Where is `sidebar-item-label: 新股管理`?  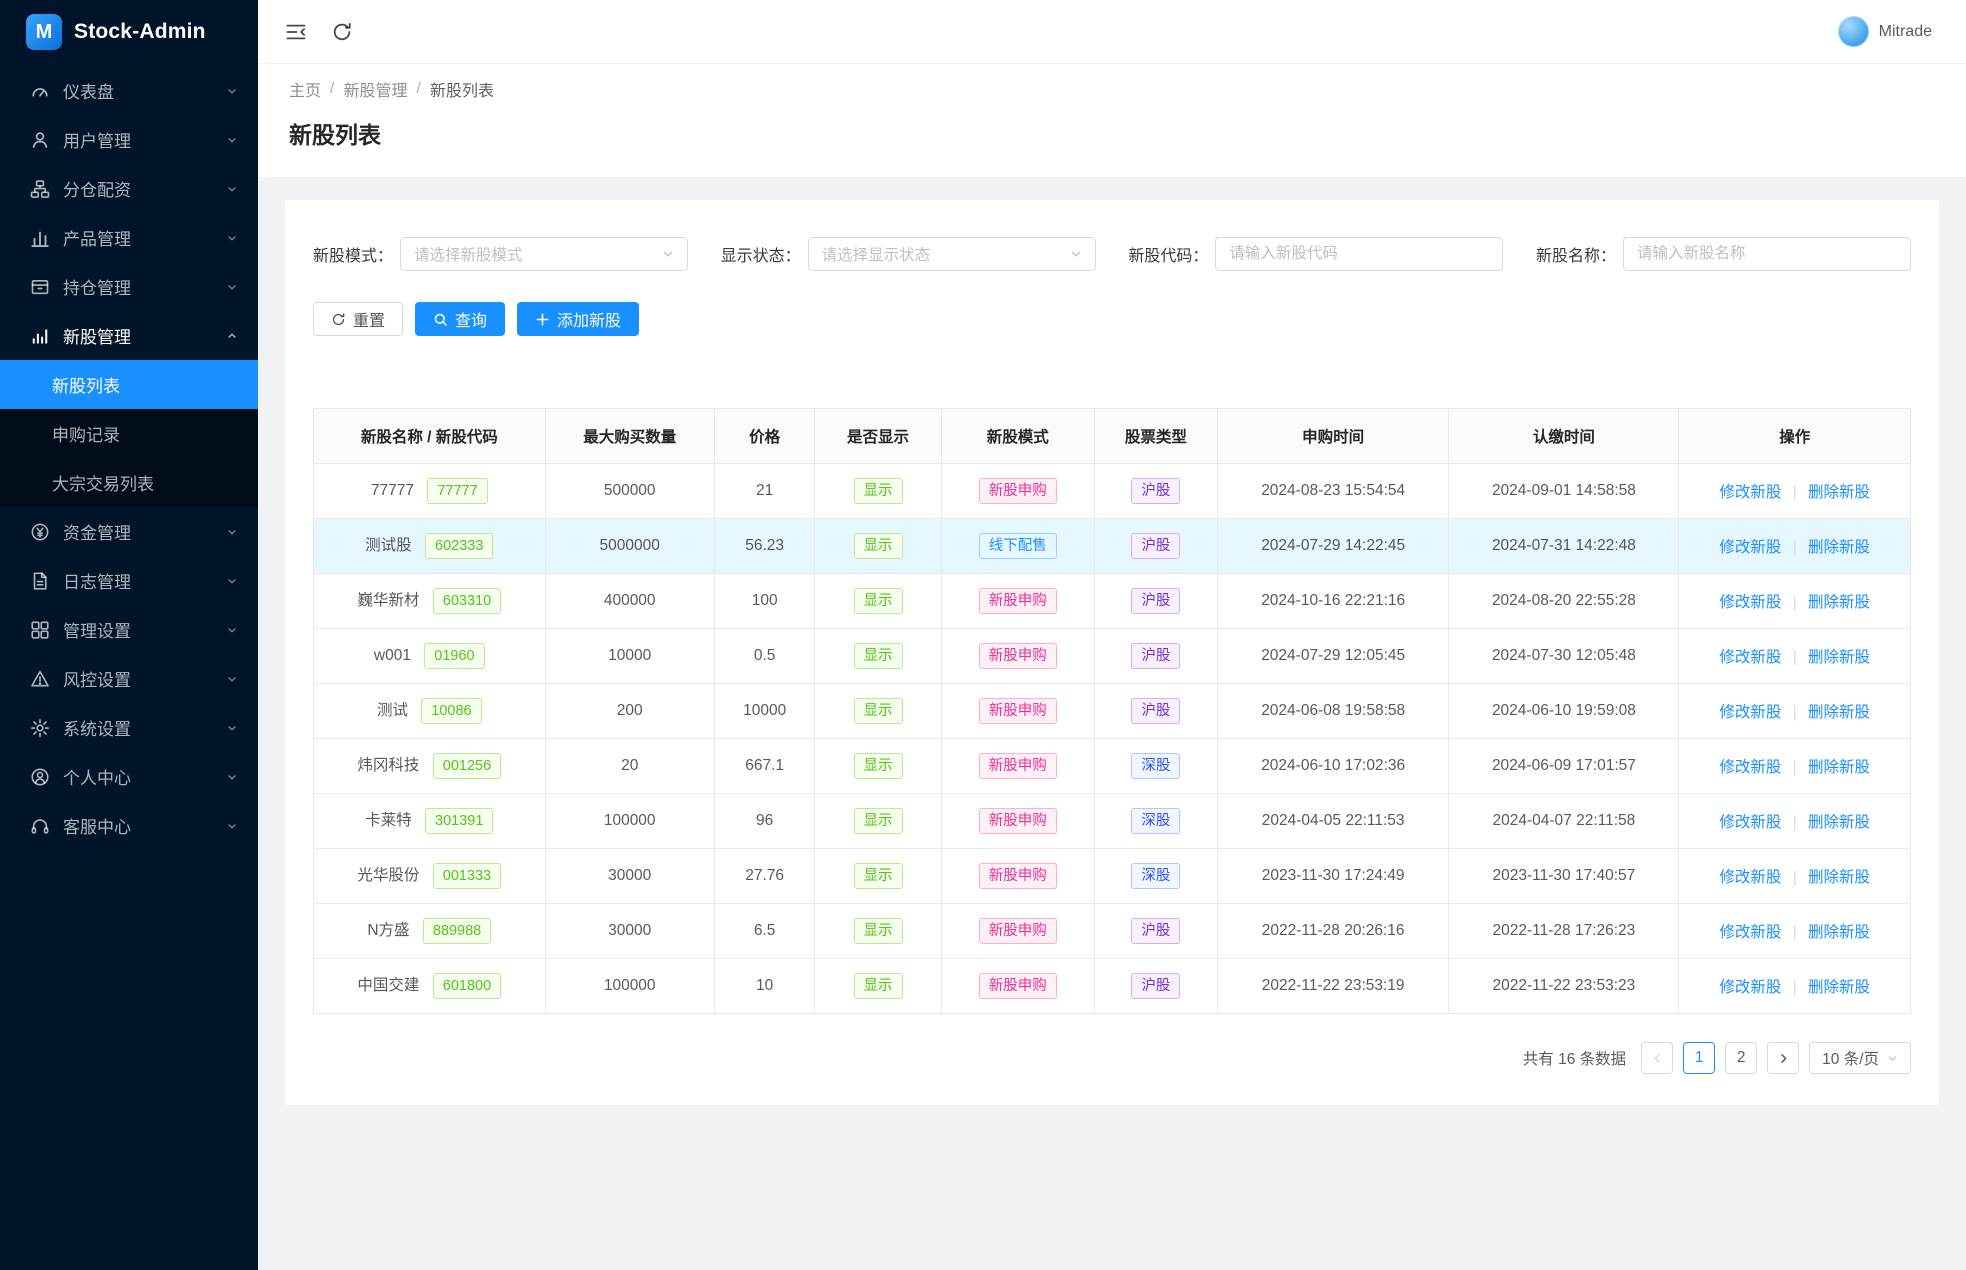 sidebar-item-label: 新股管理 is located at coordinates (97, 337).